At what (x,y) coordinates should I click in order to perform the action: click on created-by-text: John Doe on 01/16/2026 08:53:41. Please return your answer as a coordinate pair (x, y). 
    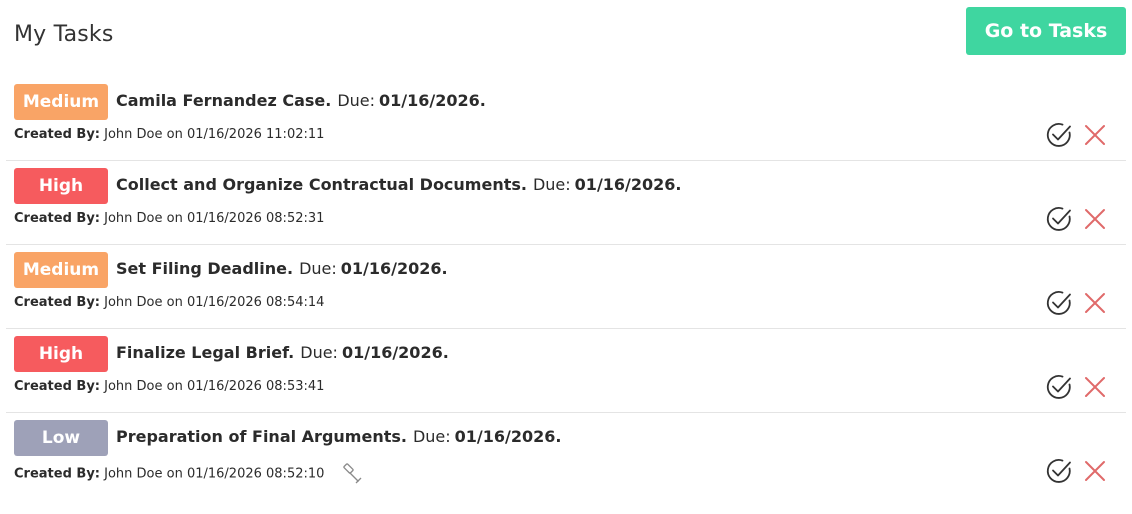
    Looking at the image, I should click on (214, 386).